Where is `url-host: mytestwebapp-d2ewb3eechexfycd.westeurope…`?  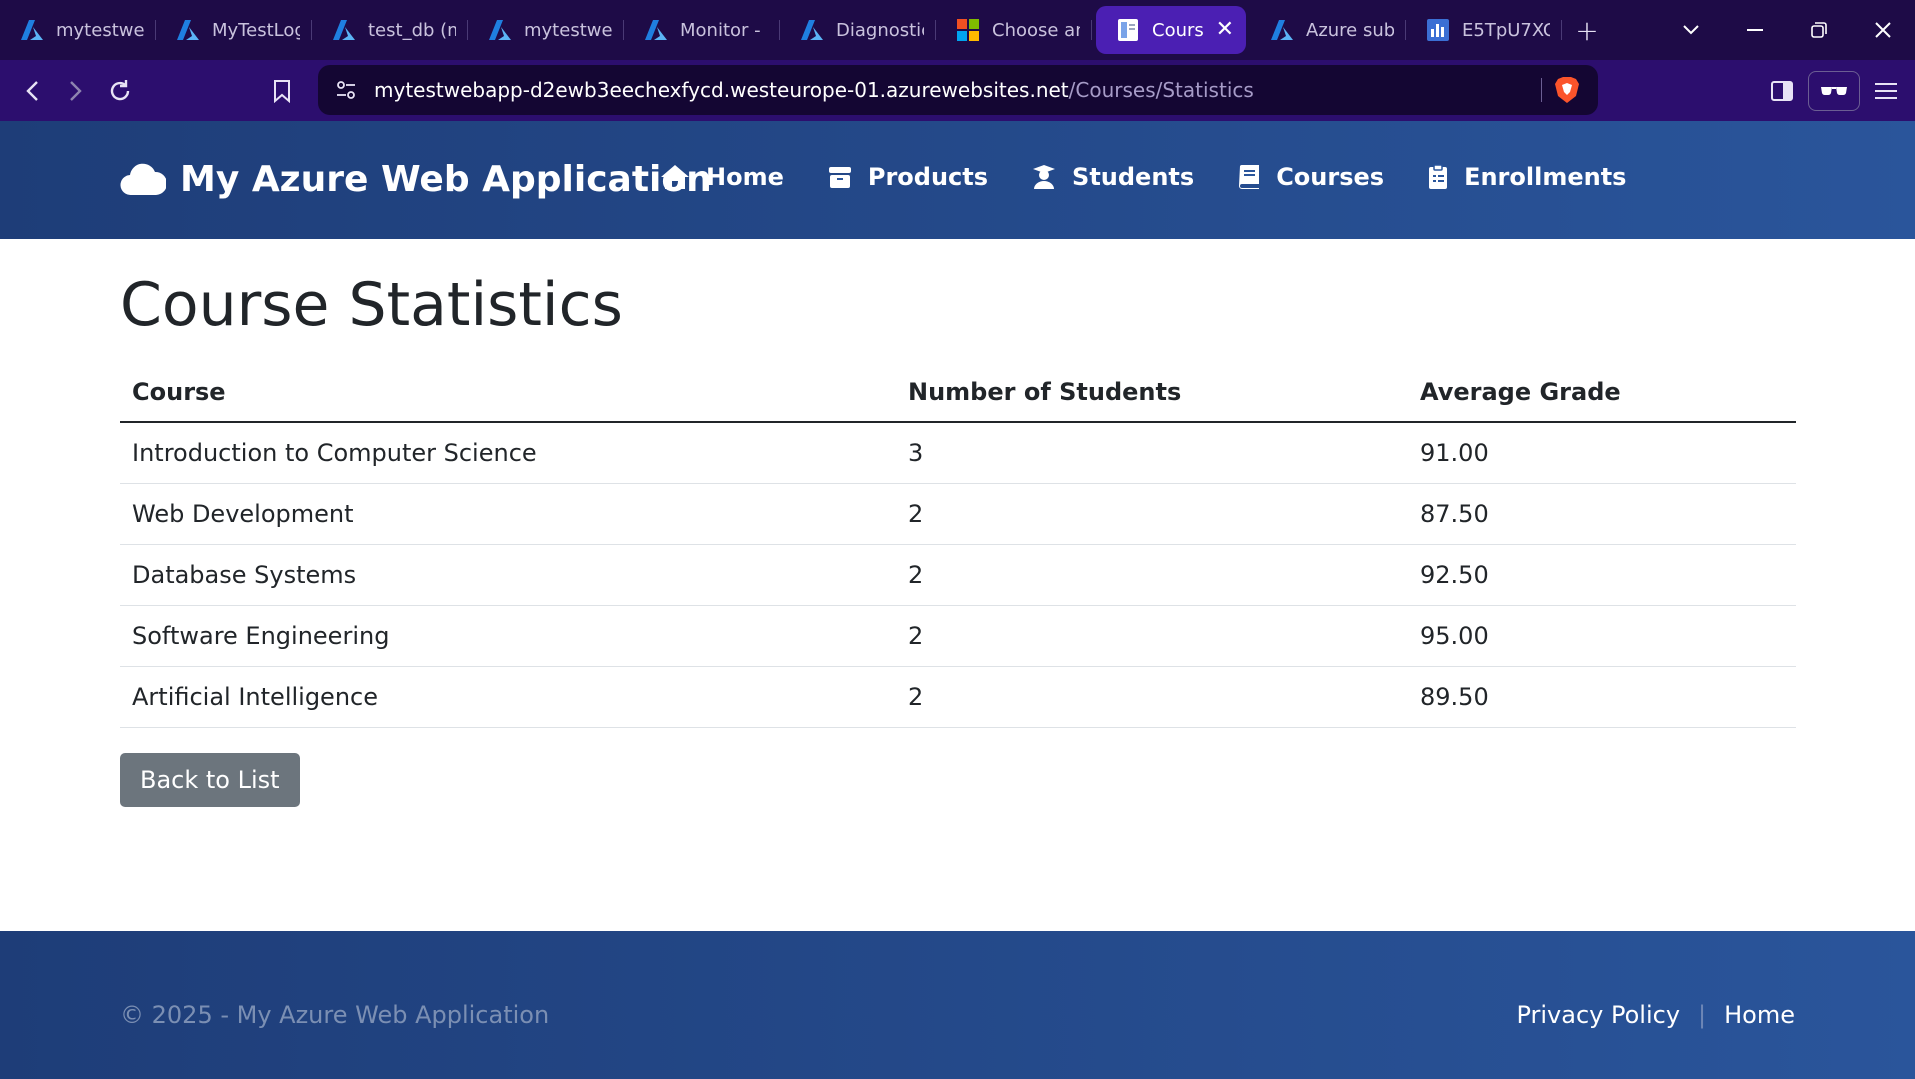
url-host: mytestwebapp-d2ewb3eechexfycd.westeurope… is located at coordinates (721, 90).